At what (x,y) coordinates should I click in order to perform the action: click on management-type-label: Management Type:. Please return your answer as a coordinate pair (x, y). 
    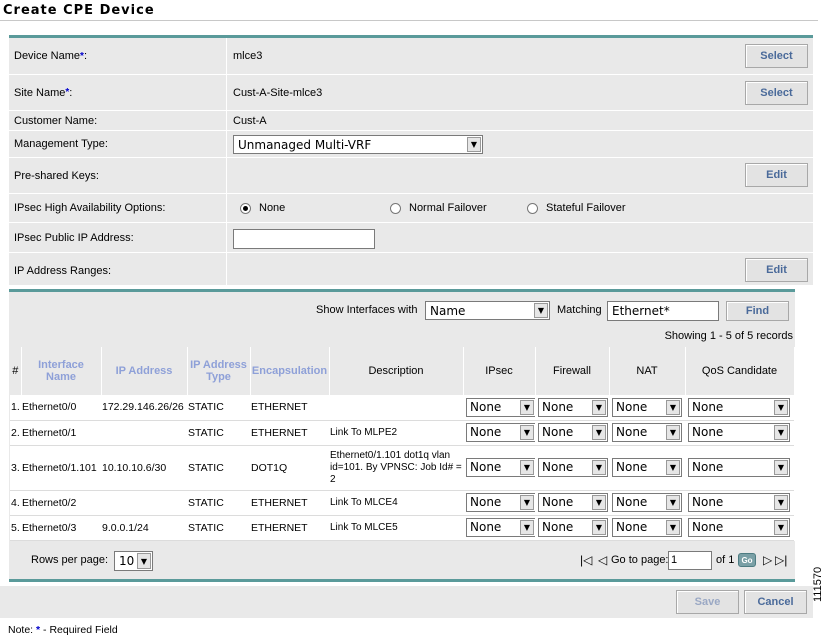
    Looking at the image, I should click on (61, 144).